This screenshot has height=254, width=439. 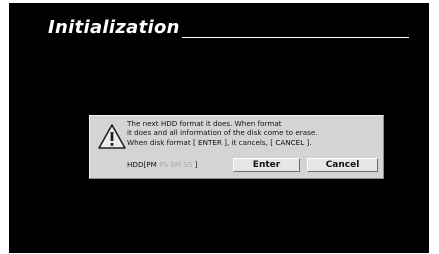 I want to click on enter-button: Enter, so click(x=266, y=165).